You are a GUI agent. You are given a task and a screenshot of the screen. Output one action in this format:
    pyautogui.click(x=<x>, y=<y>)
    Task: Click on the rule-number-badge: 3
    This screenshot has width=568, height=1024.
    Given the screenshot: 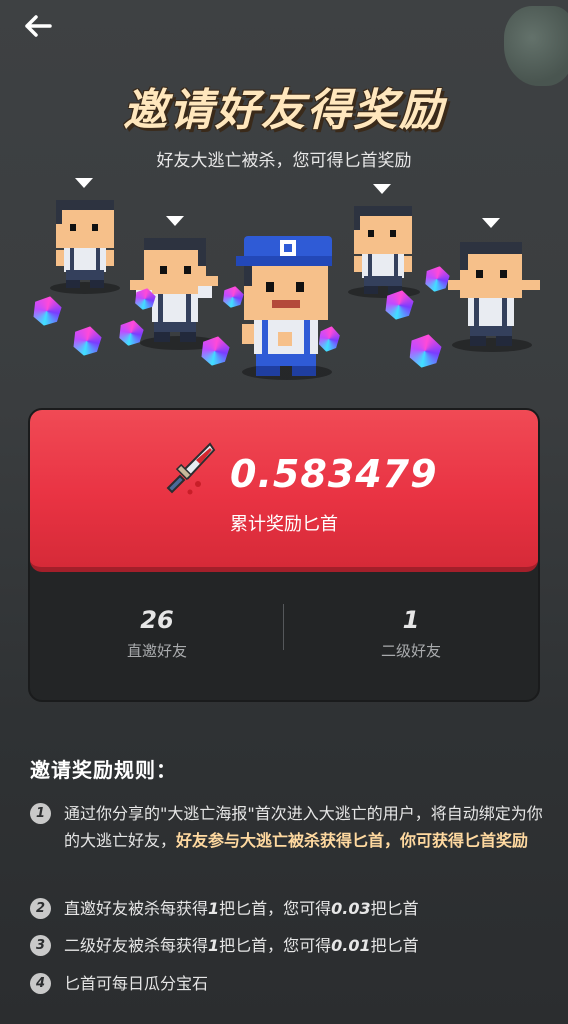 What is the action you would take?
    pyautogui.click(x=40, y=945)
    